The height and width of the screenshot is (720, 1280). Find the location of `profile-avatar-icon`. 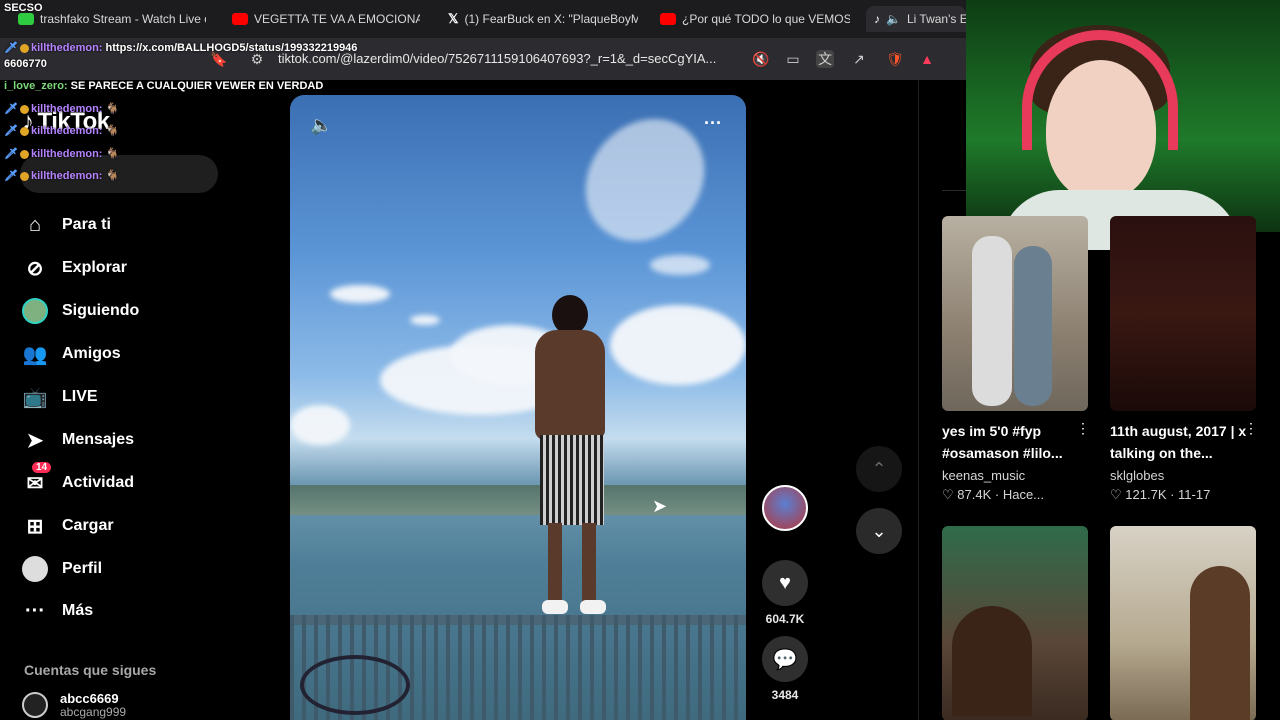

profile-avatar-icon is located at coordinates (35, 569).